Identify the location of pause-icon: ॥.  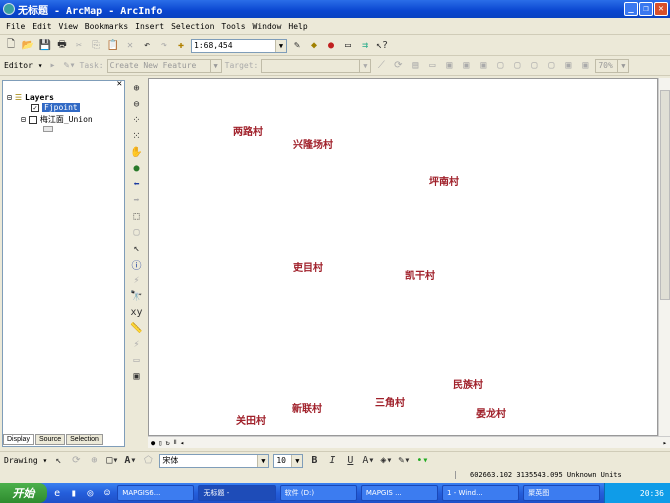
(175, 442).